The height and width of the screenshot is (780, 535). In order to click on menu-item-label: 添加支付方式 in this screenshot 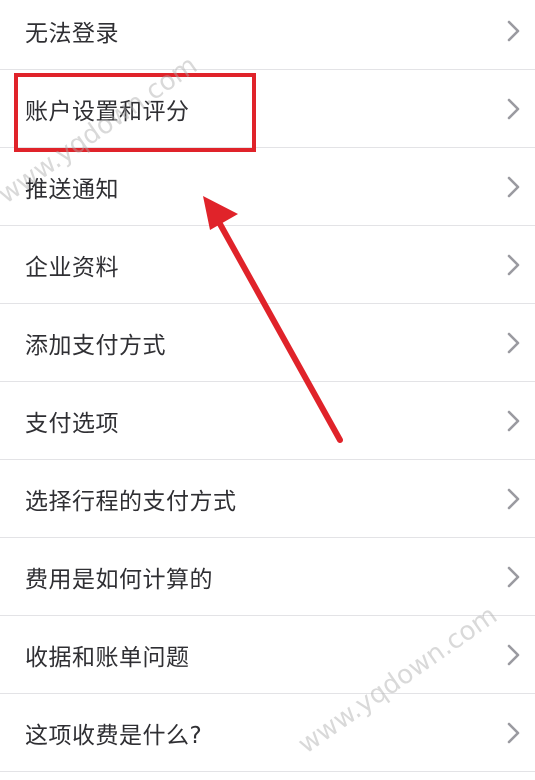, I will do `click(95, 345)`.